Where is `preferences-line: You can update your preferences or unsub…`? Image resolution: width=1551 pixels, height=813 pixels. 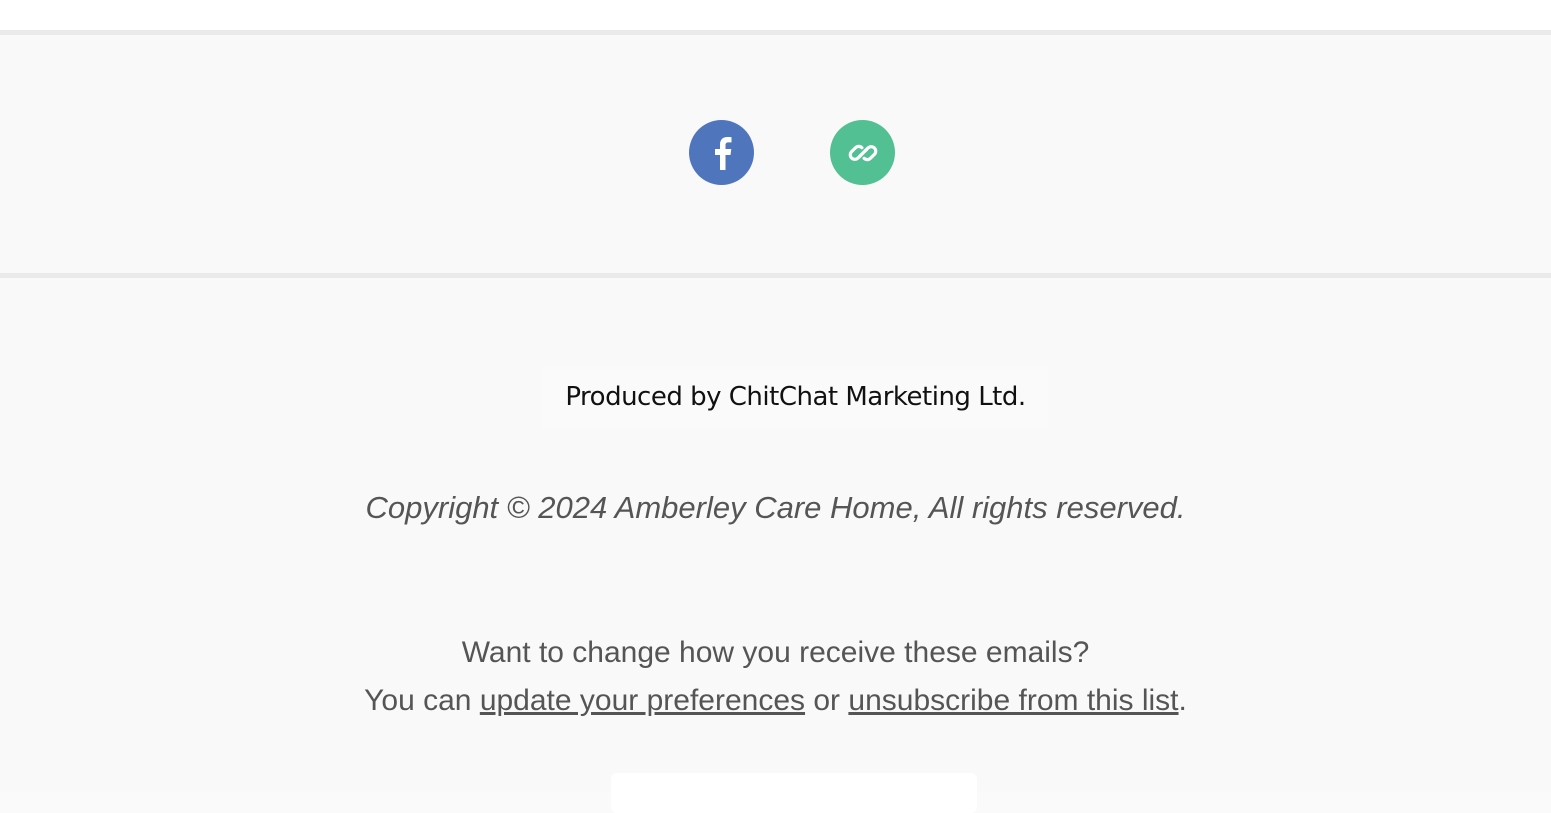 preferences-line: You can update your preferences or unsub… is located at coordinates (775, 701).